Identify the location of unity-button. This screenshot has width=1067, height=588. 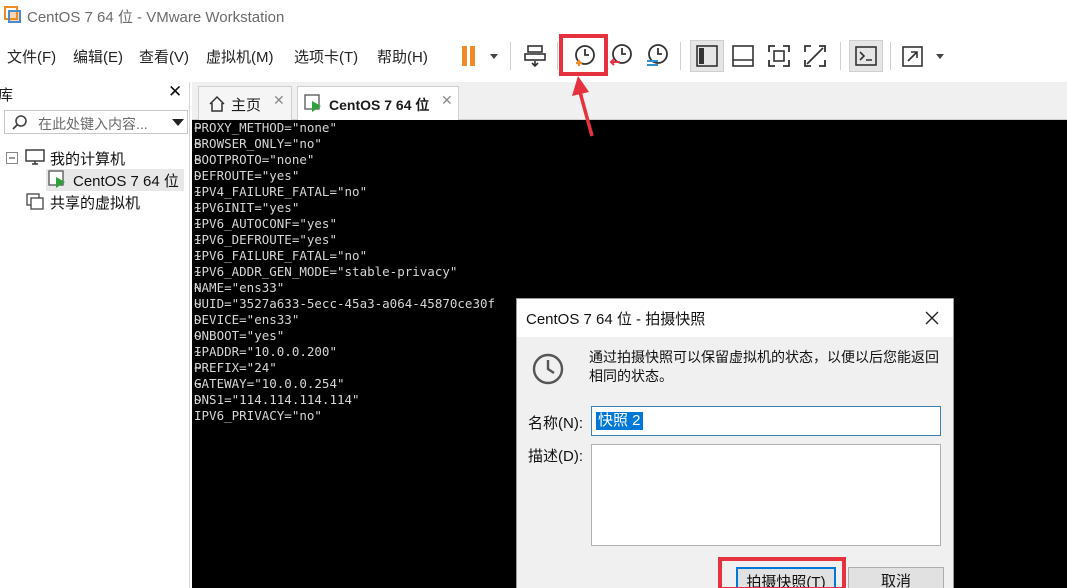
(815, 56).